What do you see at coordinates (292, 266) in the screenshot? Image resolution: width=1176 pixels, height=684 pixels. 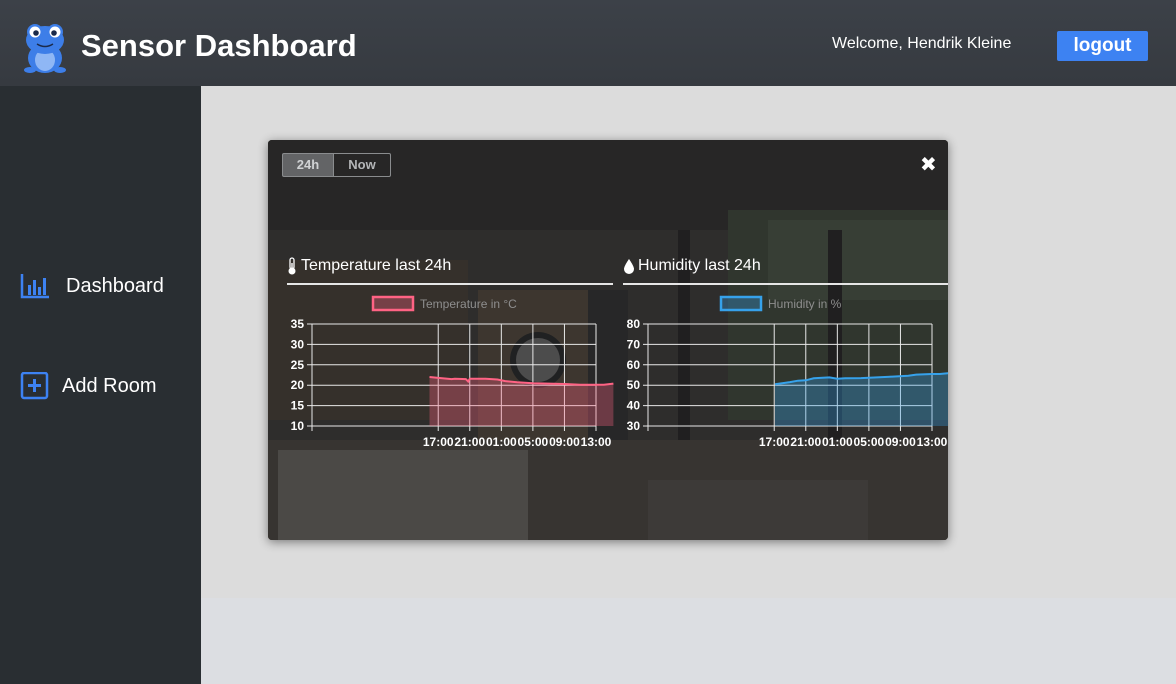 I see `thermometer-icon` at bounding box center [292, 266].